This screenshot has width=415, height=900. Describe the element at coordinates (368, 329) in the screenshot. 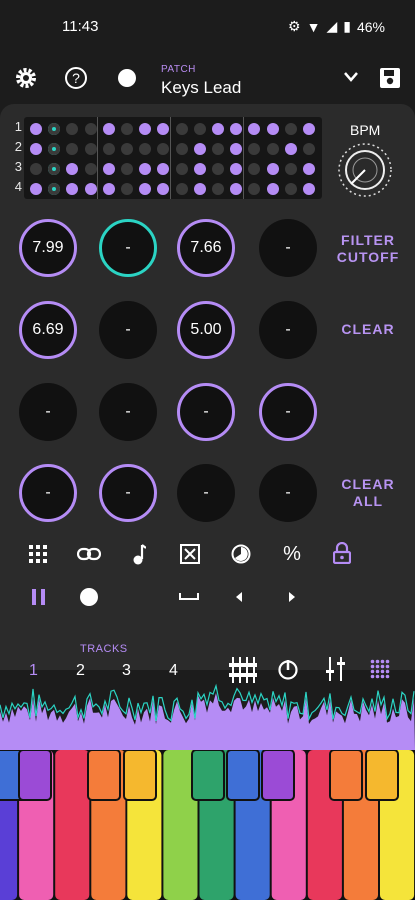

I see `clear-button: CLEAR` at that location.